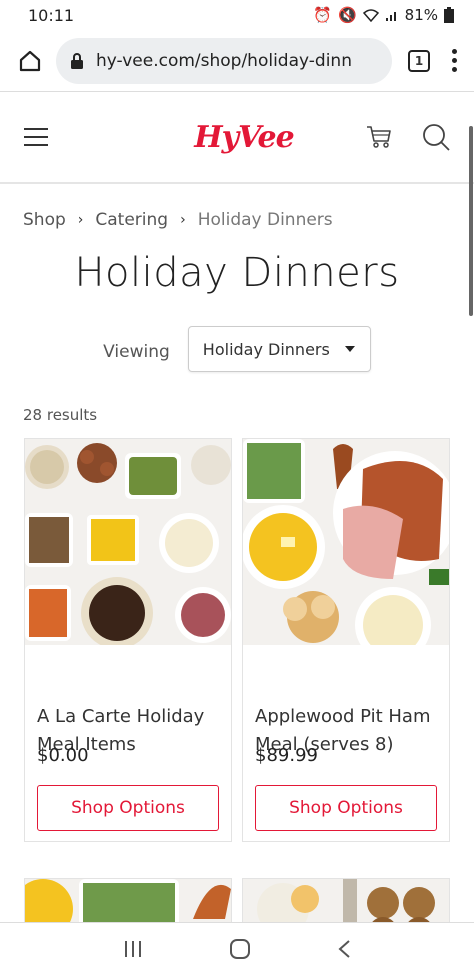 The image size is (474, 974). What do you see at coordinates (77, 60) in the screenshot?
I see `lock-icon` at bounding box center [77, 60].